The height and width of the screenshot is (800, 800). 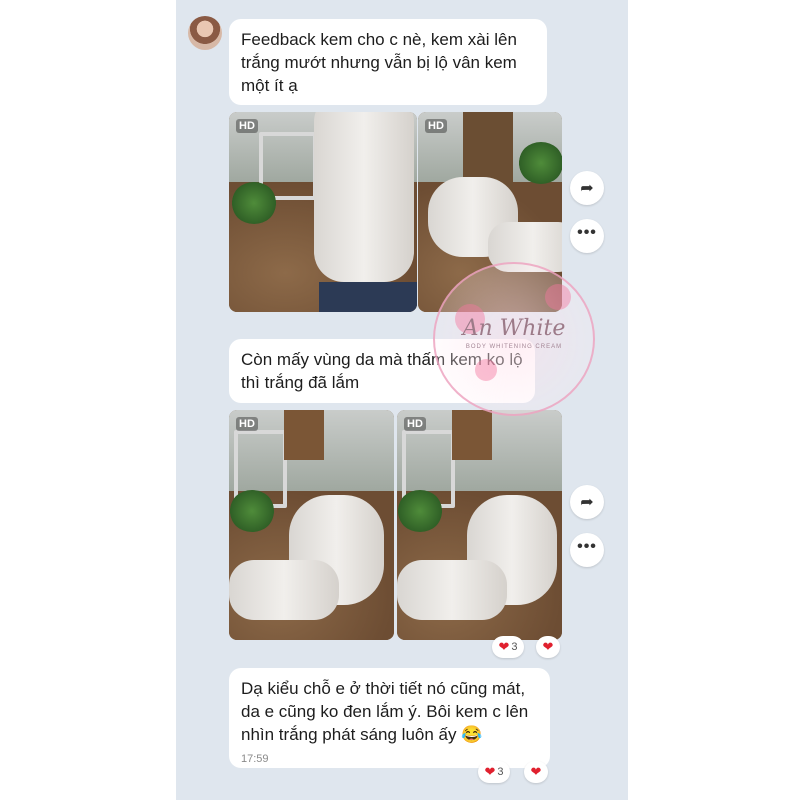 What do you see at coordinates (514, 328) in the screenshot?
I see `watermark-brand: An White` at bounding box center [514, 328].